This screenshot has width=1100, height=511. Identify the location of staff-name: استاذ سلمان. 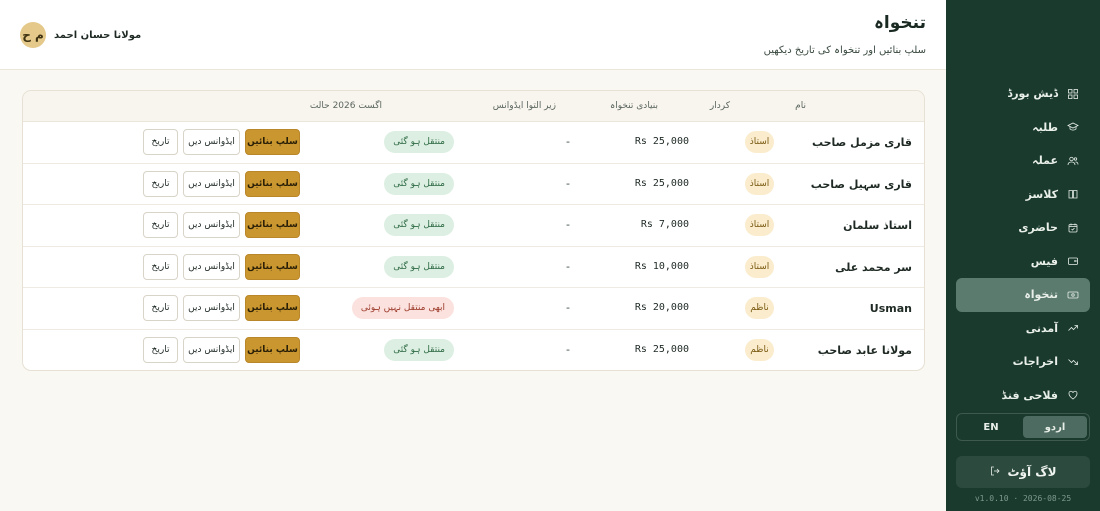
(877, 226).